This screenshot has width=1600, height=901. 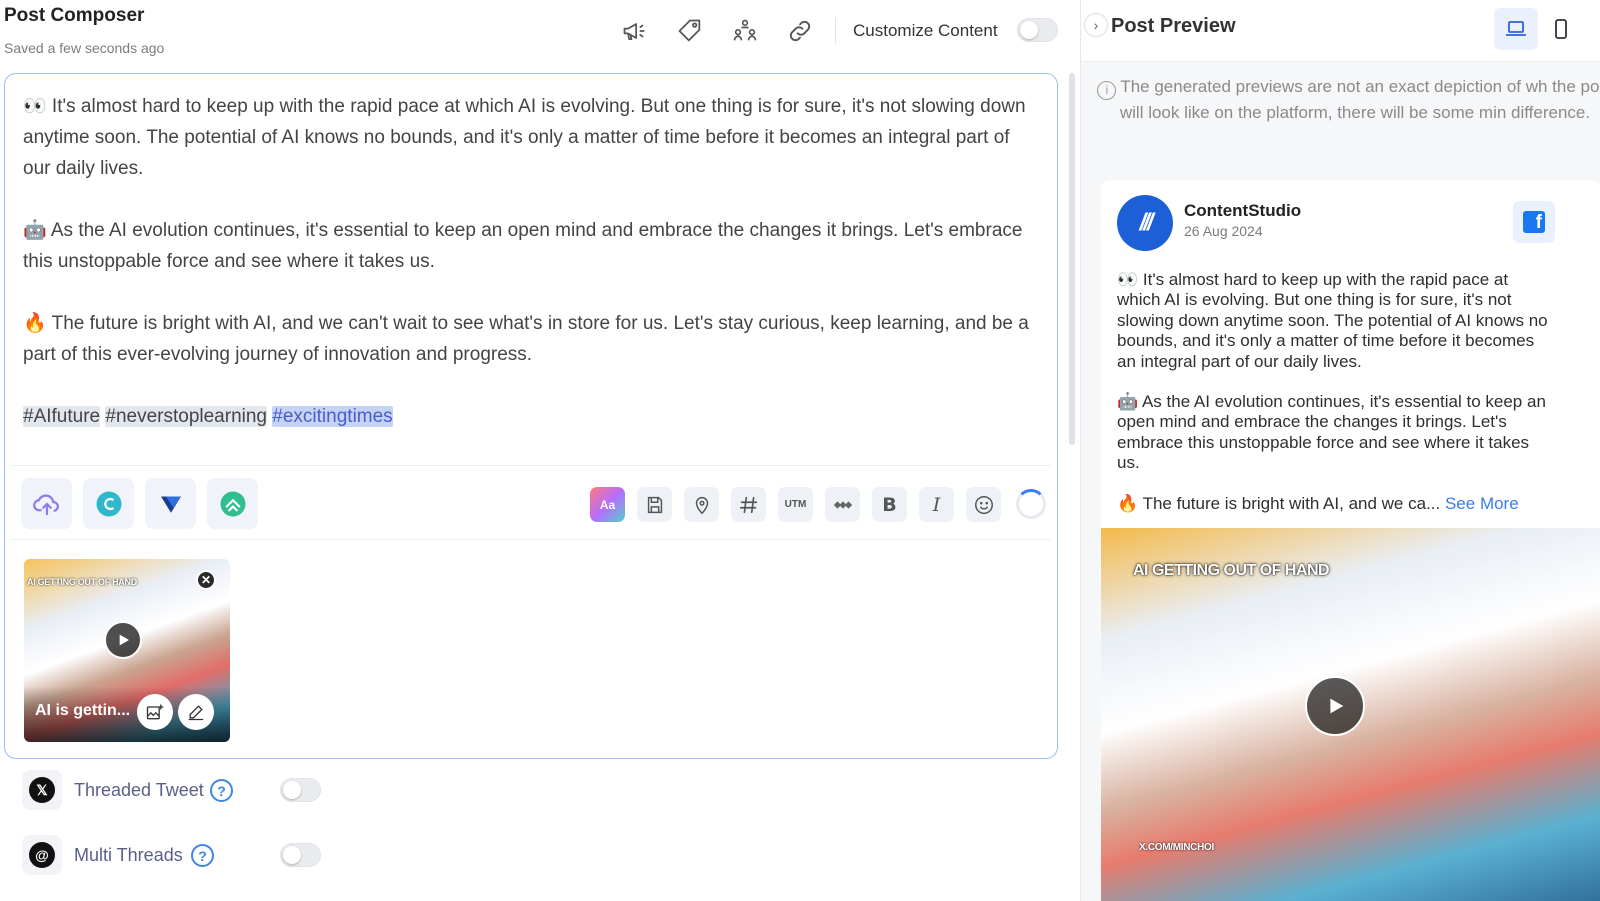 I want to click on threaded-tweet-toggle, so click(x=300, y=790).